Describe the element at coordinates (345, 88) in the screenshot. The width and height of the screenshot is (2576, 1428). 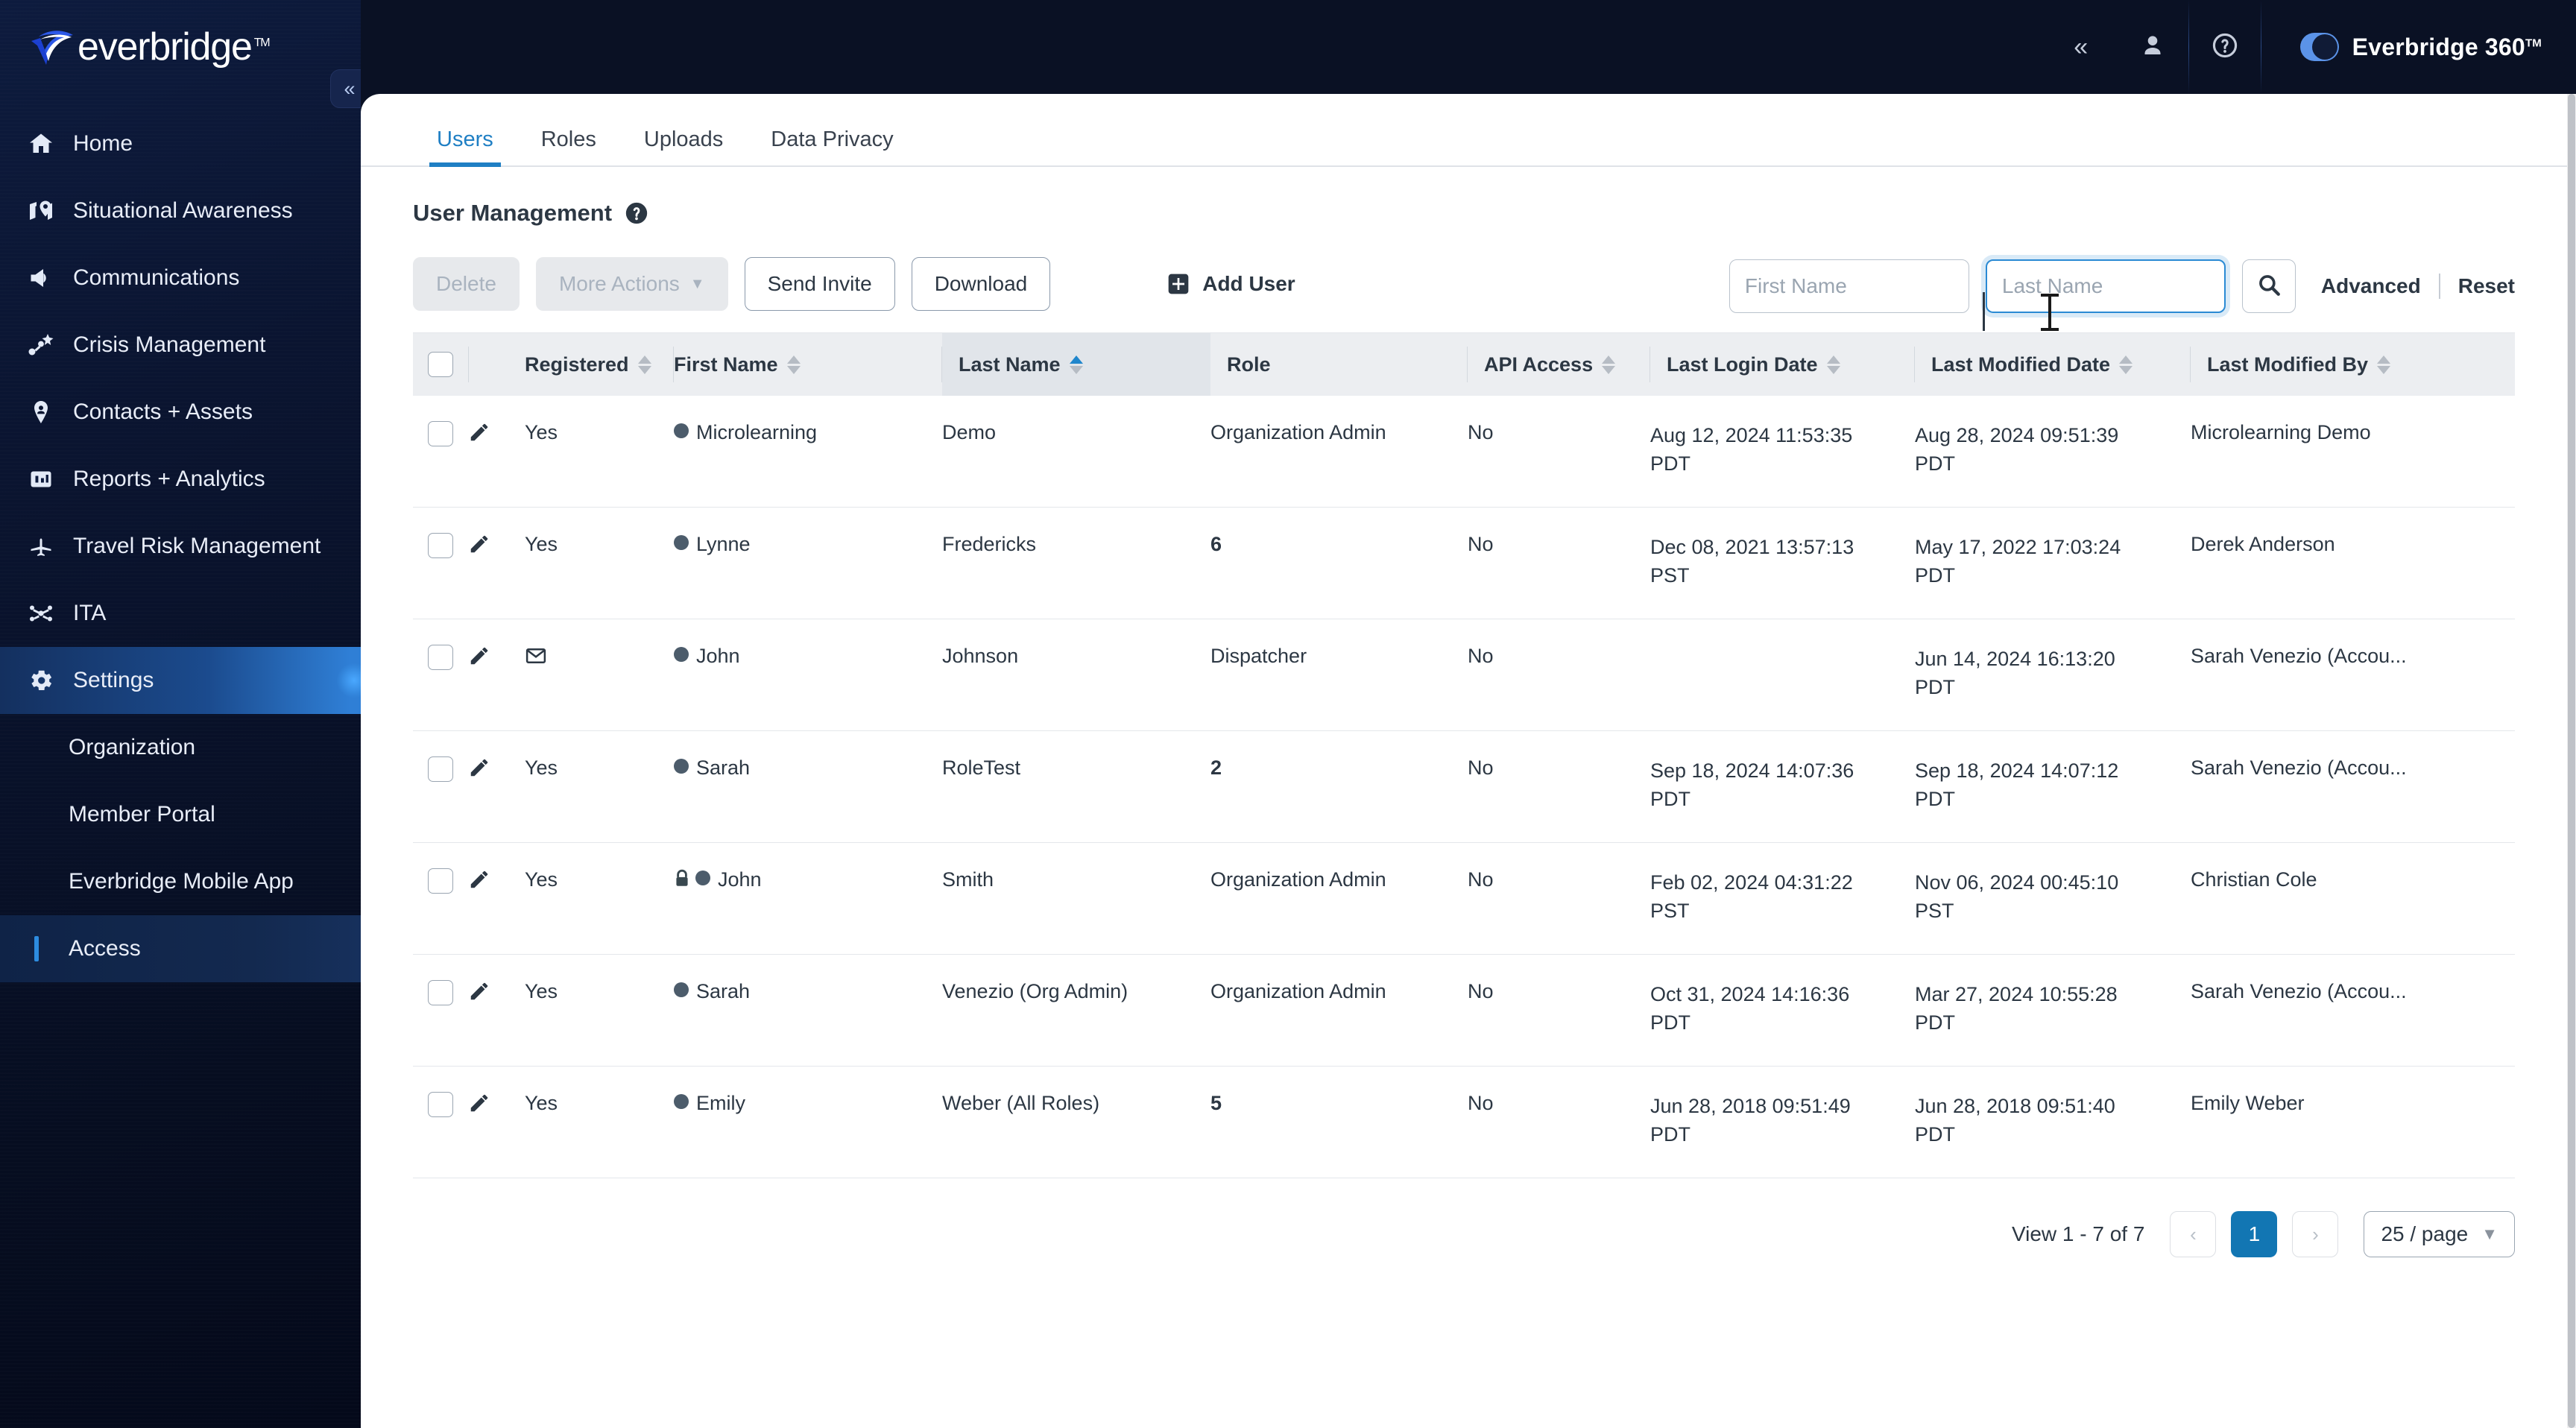
I see `sidebar-collapse-button: «` at that location.